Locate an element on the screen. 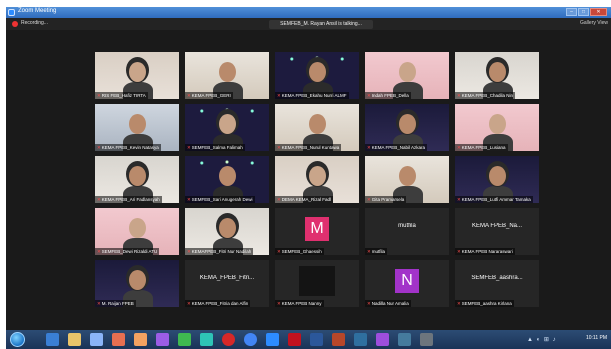 The width and height of the screenshot is (611, 349). participant-name: ✕RIS FEB_Hafiz TIRTA is located at coordinates (121, 95).